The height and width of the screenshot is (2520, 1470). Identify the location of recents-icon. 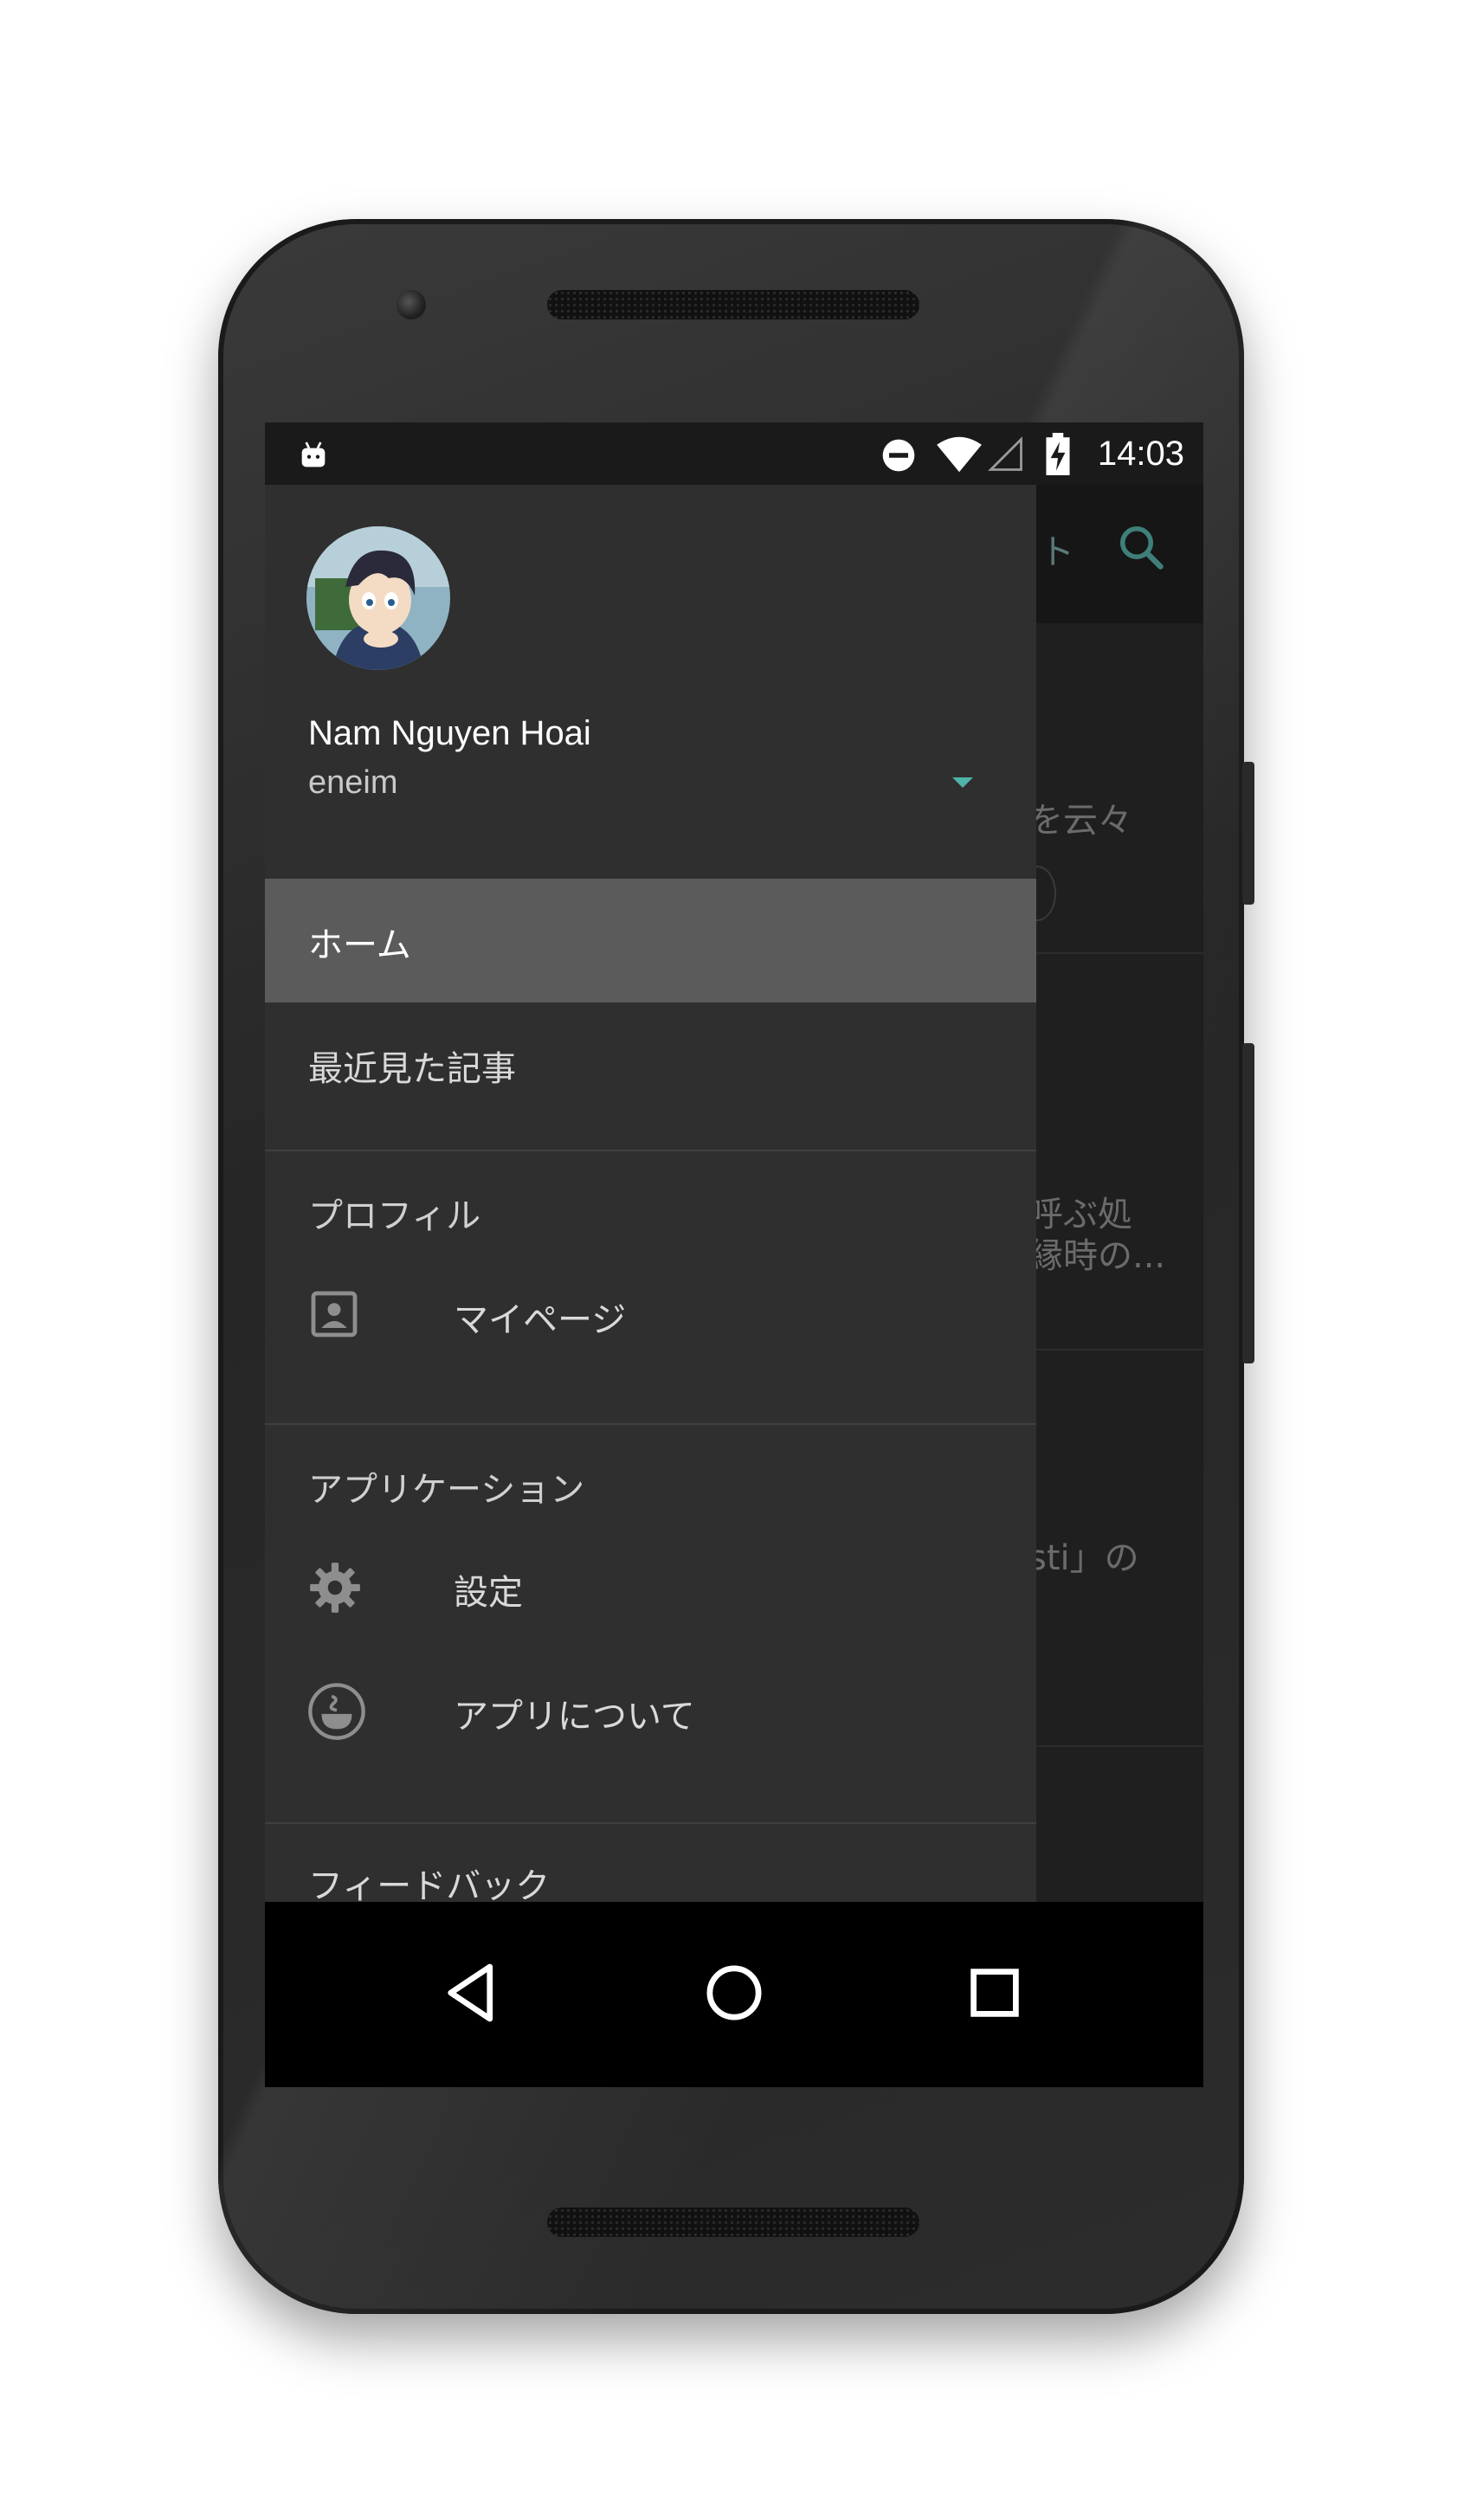
(995, 1993).